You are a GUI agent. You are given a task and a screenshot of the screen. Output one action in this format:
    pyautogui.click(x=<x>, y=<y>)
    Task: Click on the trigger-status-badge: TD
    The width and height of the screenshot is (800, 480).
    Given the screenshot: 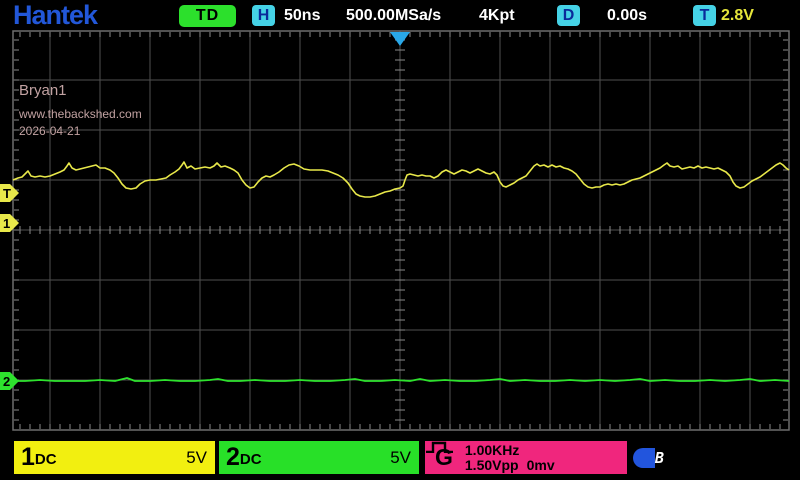 What is the action you would take?
    pyautogui.click(x=207, y=16)
    